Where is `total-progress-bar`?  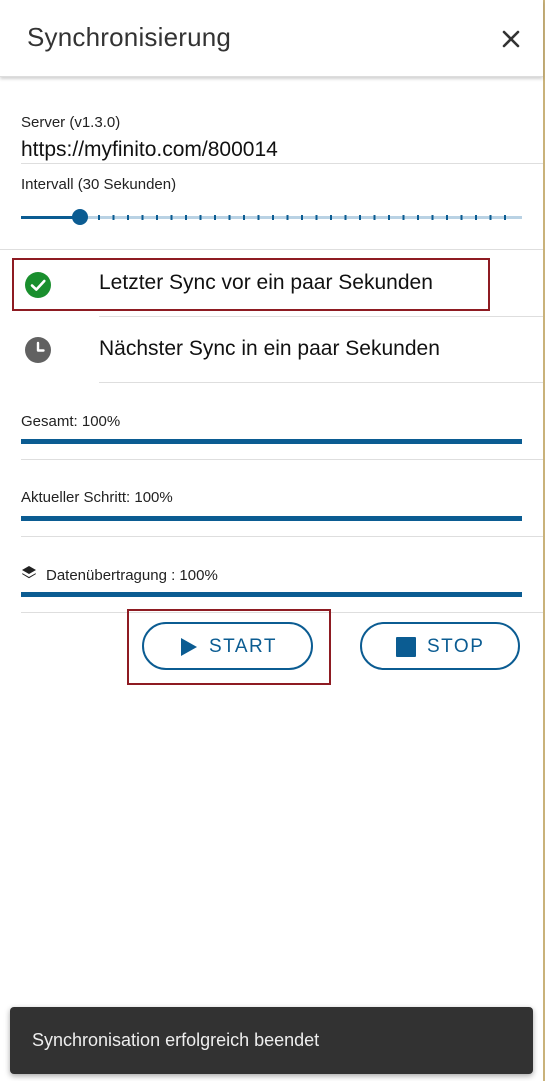 total-progress-bar is located at coordinates (271, 441).